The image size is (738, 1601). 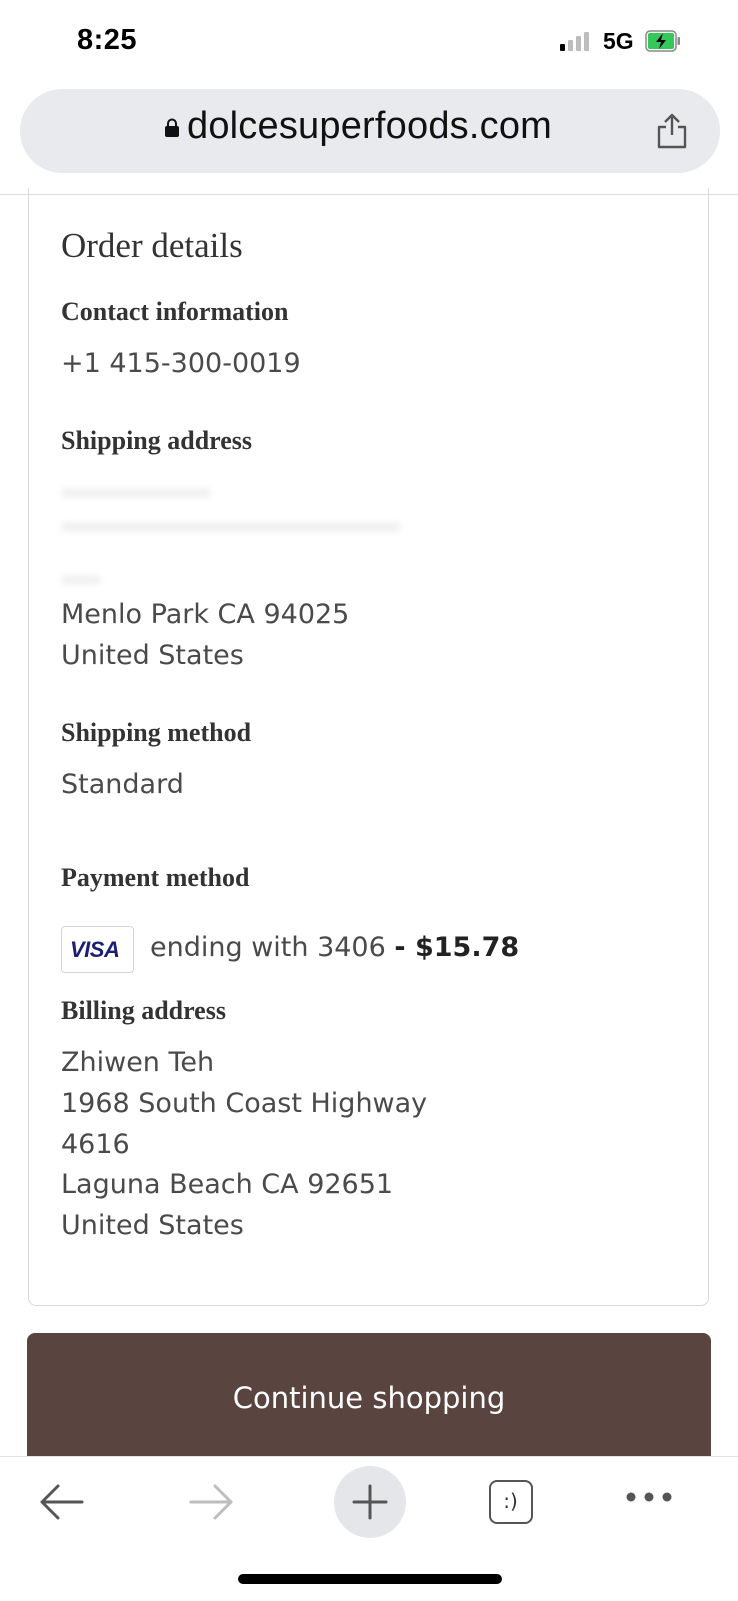 I want to click on tabs-icon-label: :), so click(x=510, y=1501).